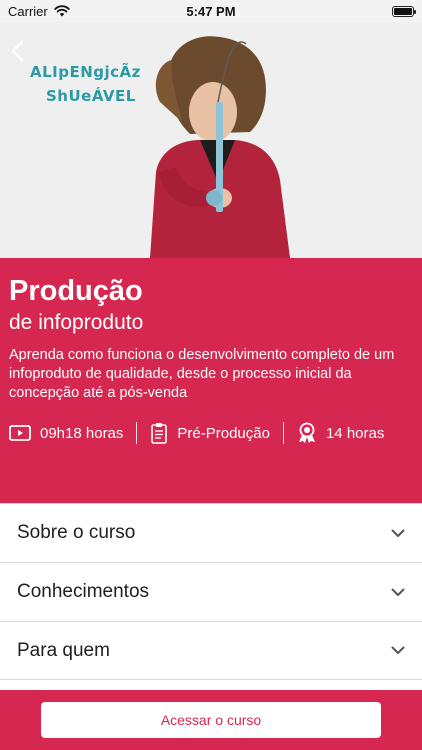 This screenshot has height=750, width=422. I want to click on stat-duration: 09h18 horas, so click(66, 433).